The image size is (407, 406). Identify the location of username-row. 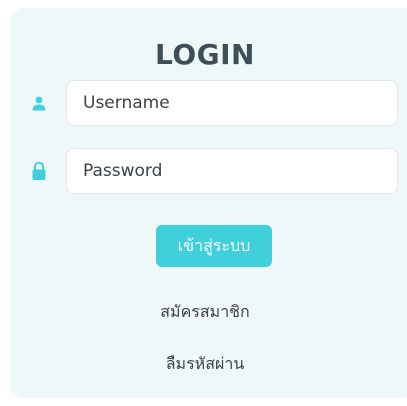
(213, 103).